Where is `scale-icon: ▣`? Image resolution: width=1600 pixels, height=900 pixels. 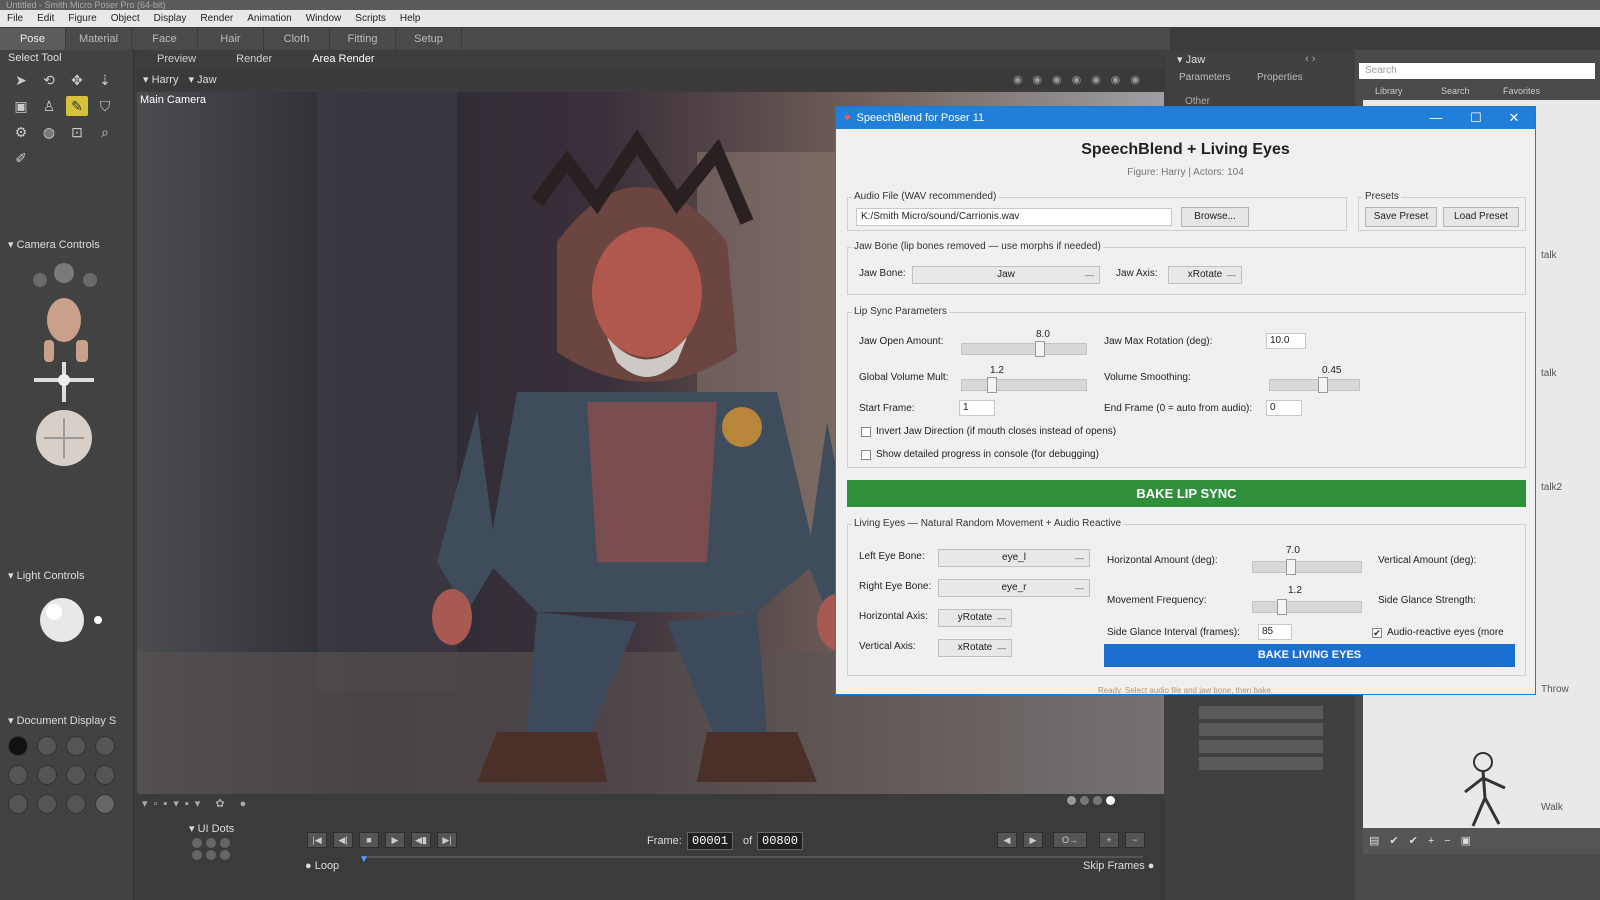 scale-icon: ▣ is located at coordinates (21, 106).